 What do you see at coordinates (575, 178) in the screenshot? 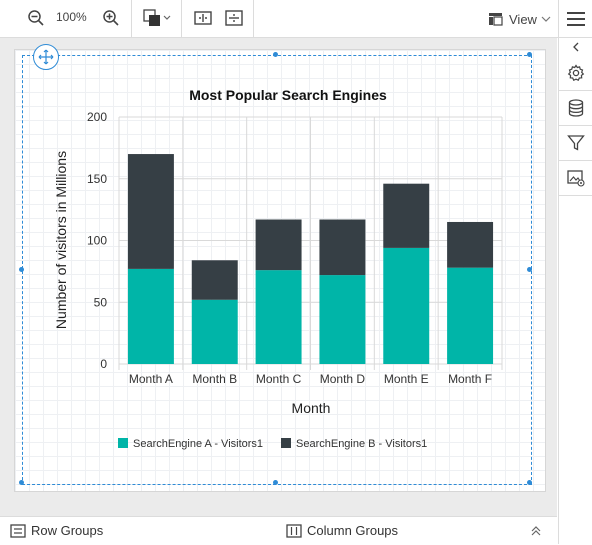
I see `image-settings-icon` at bounding box center [575, 178].